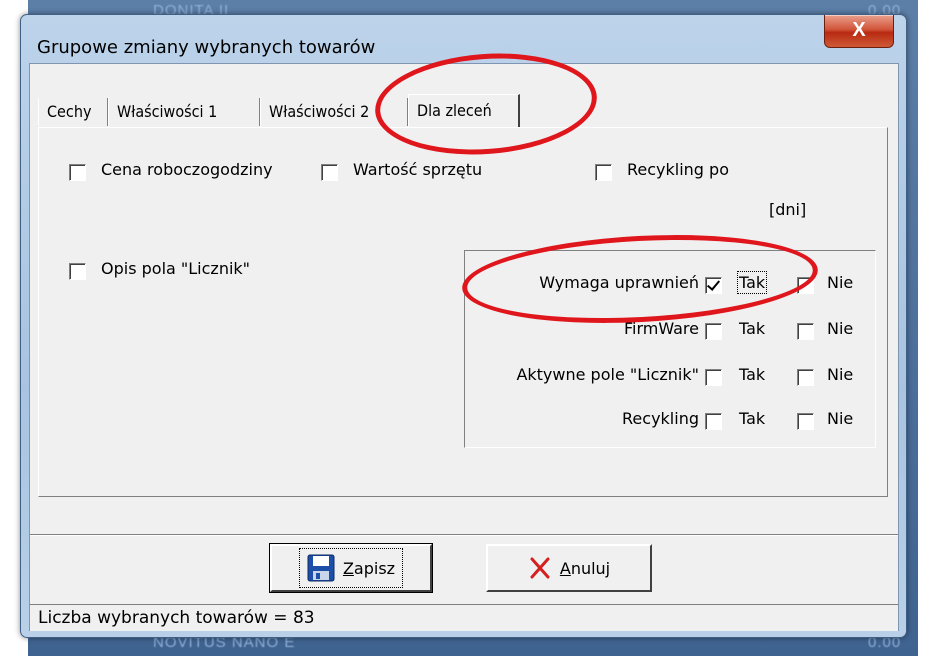  I want to click on aktywne-pole-licznik-tak-checkbox, so click(713, 377).